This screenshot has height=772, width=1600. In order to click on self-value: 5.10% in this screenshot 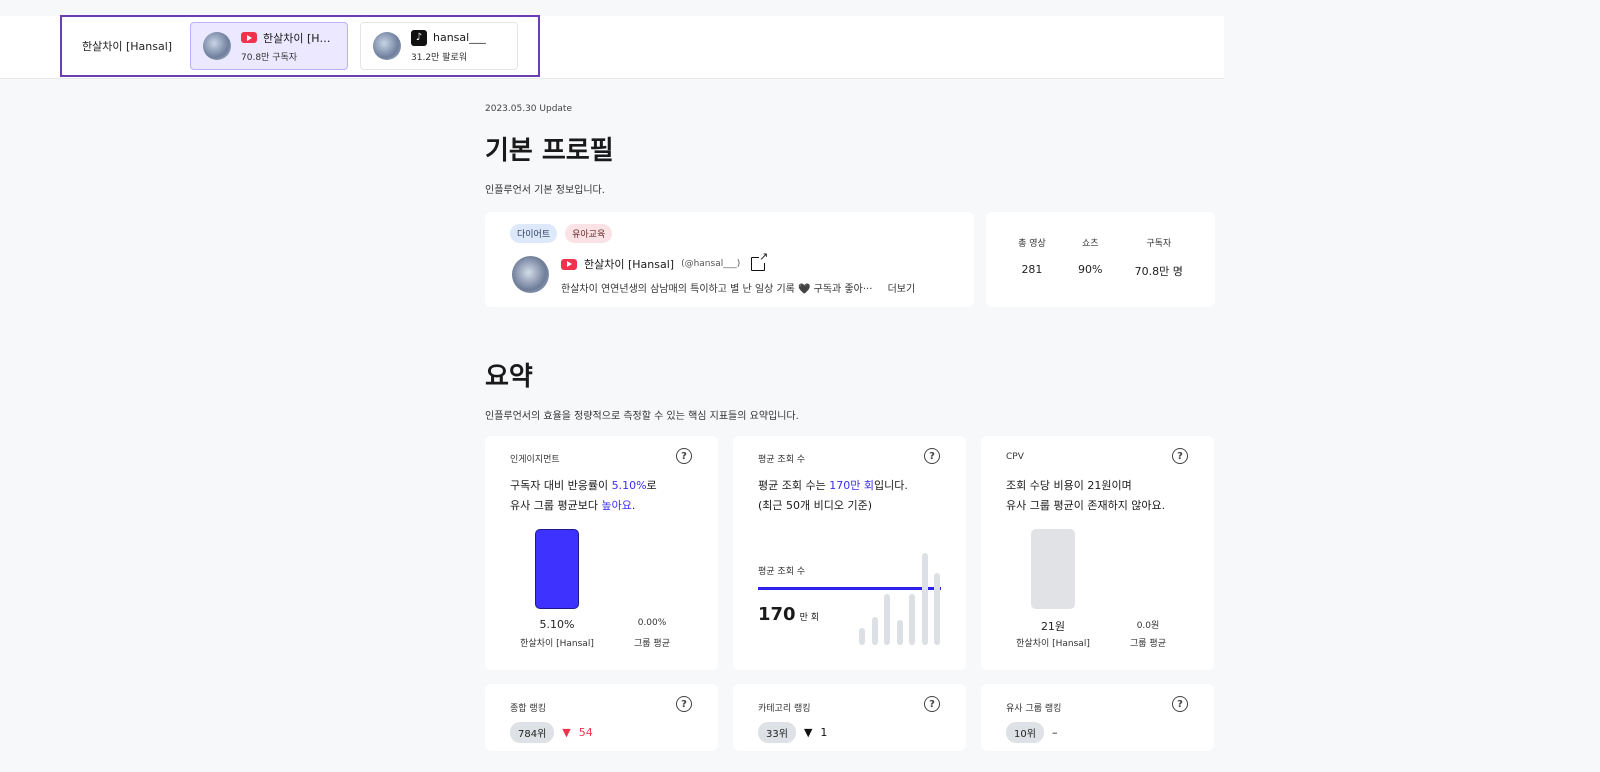, I will do `click(557, 624)`.